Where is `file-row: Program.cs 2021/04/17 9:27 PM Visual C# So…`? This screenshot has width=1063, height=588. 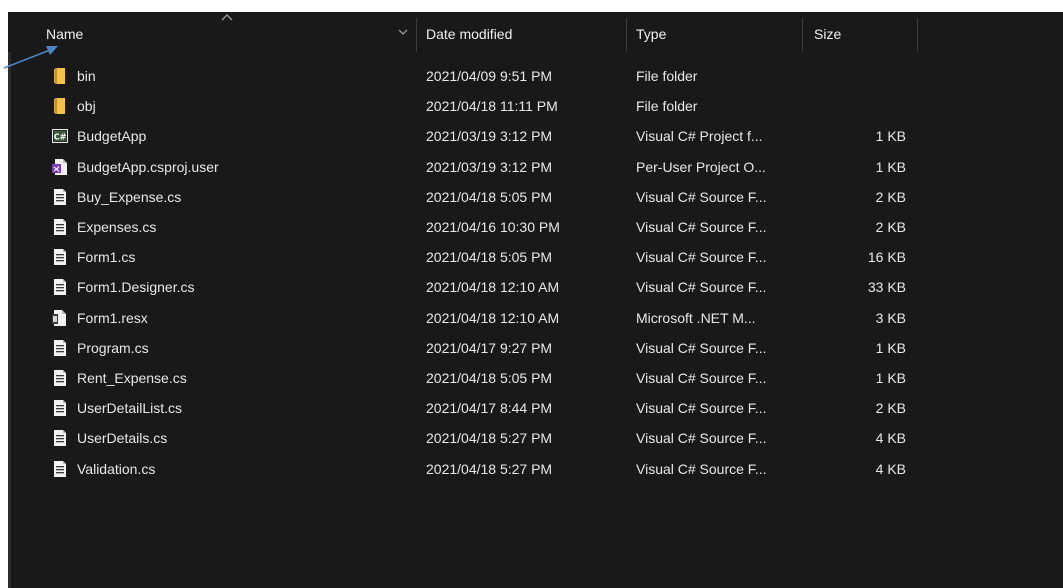
file-row: Program.cs 2021/04/17 9:27 PM Visual C# So… is located at coordinates (535, 348).